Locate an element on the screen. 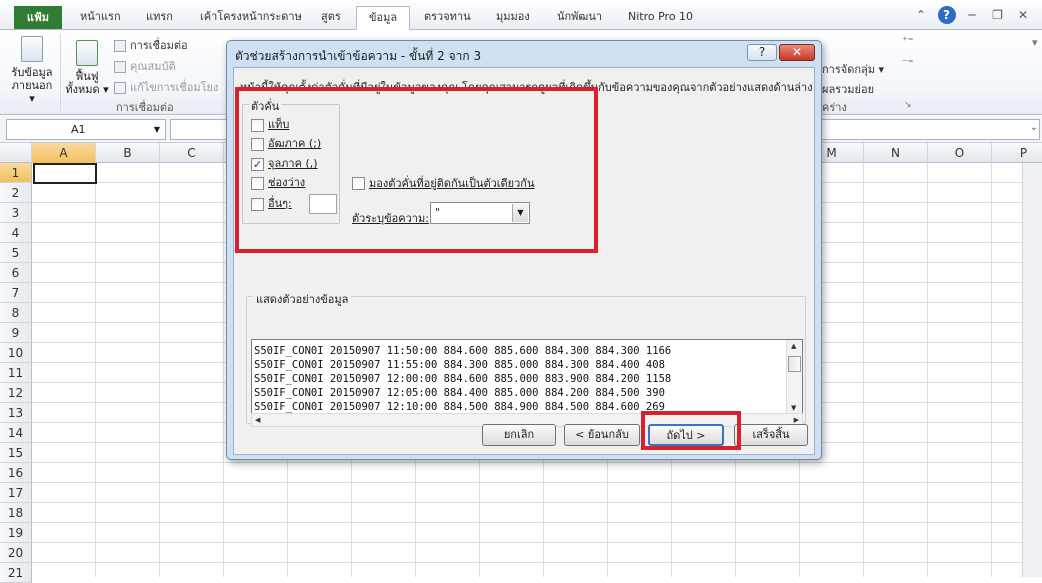 The height and width of the screenshot is (583, 1042). data-preview-legend: แสดงตัวอย่างข้อมูล is located at coordinates (302, 299).